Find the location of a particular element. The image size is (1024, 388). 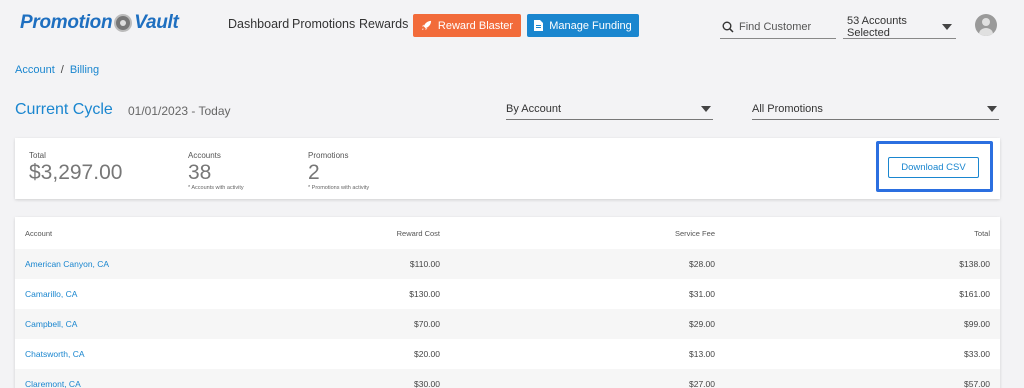

reward-cost-cell: $30.00 is located at coordinates (427, 383).